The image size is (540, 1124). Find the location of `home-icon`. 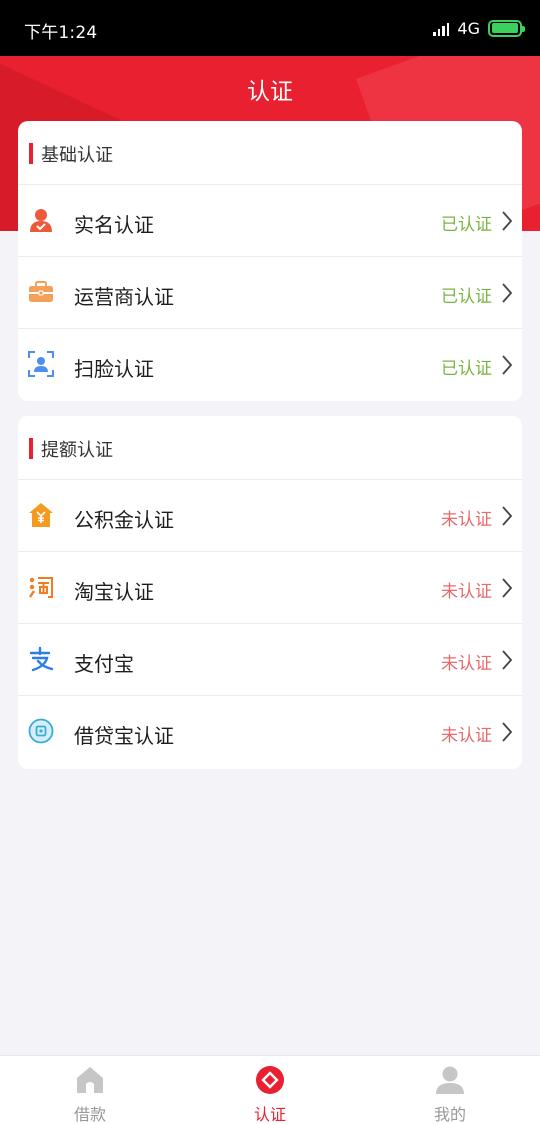

home-icon is located at coordinates (90, 1080).